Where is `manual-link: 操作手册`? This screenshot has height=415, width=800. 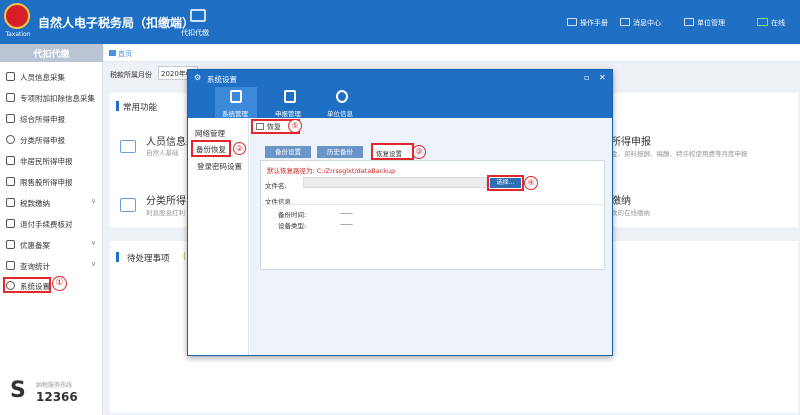
manual-link: 操作手册 is located at coordinates (594, 23).